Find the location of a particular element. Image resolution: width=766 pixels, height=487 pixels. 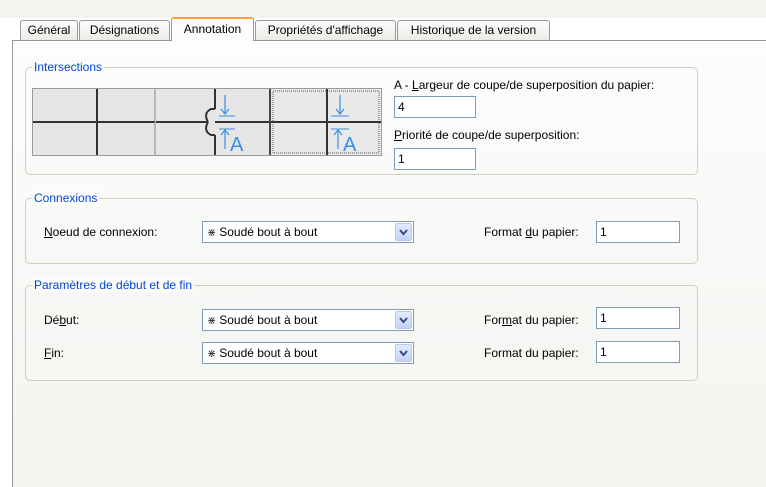

intersection-option-selected: A is located at coordinates (326, 122).